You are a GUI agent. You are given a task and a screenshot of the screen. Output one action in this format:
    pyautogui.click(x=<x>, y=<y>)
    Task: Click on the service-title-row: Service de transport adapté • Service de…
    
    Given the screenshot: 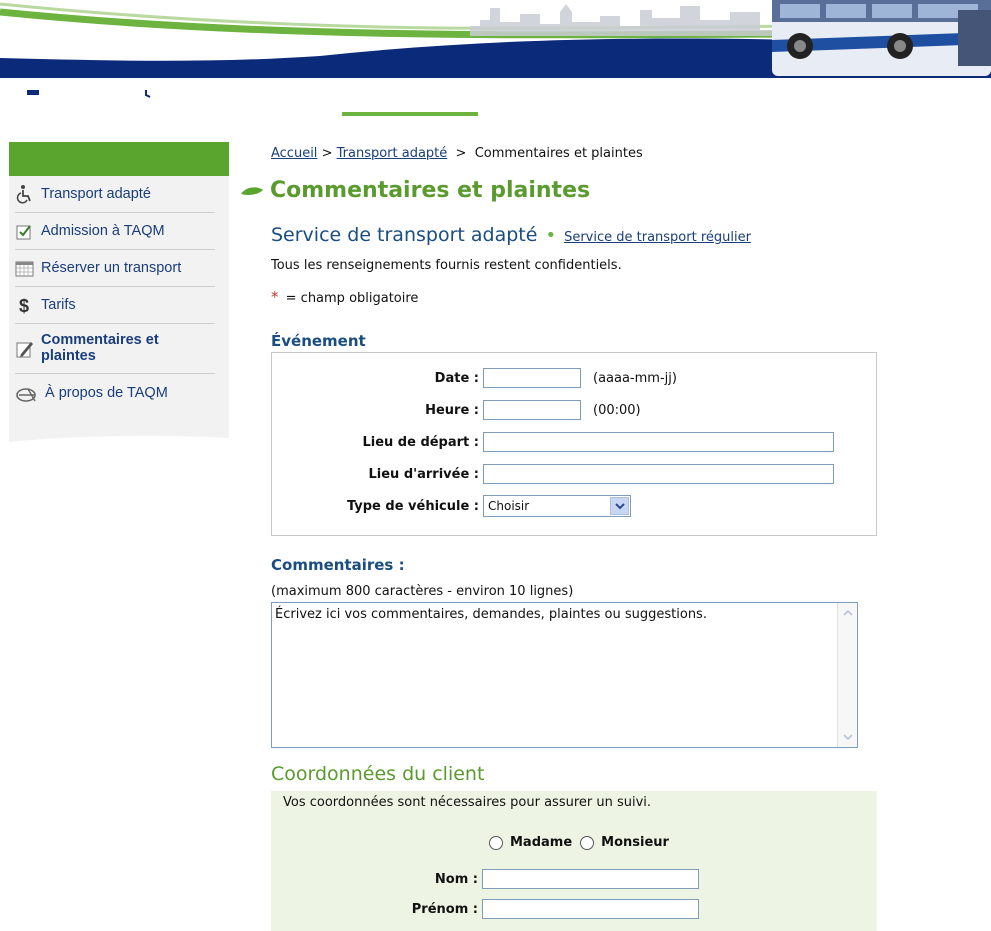 What is the action you would take?
    pyautogui.click(x=511, y=235)
    